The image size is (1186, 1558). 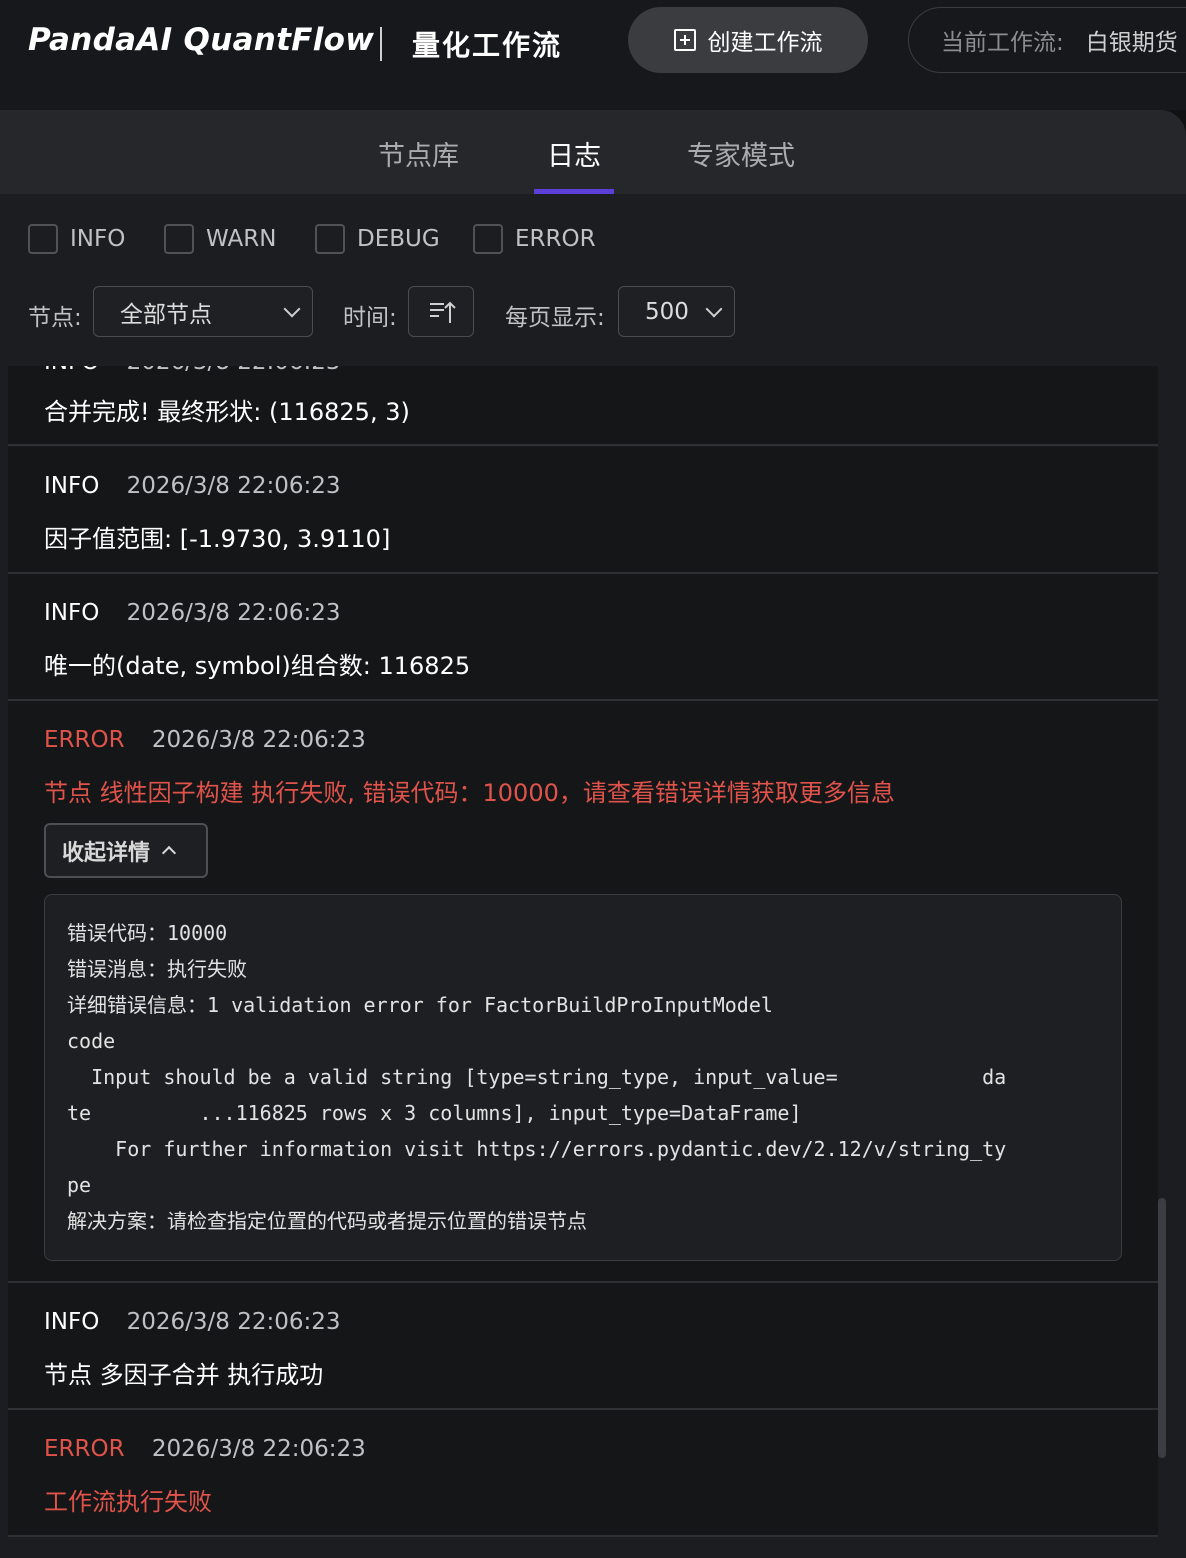 I want to click on filter-info-label: INFO, so click(x=98, y=239).